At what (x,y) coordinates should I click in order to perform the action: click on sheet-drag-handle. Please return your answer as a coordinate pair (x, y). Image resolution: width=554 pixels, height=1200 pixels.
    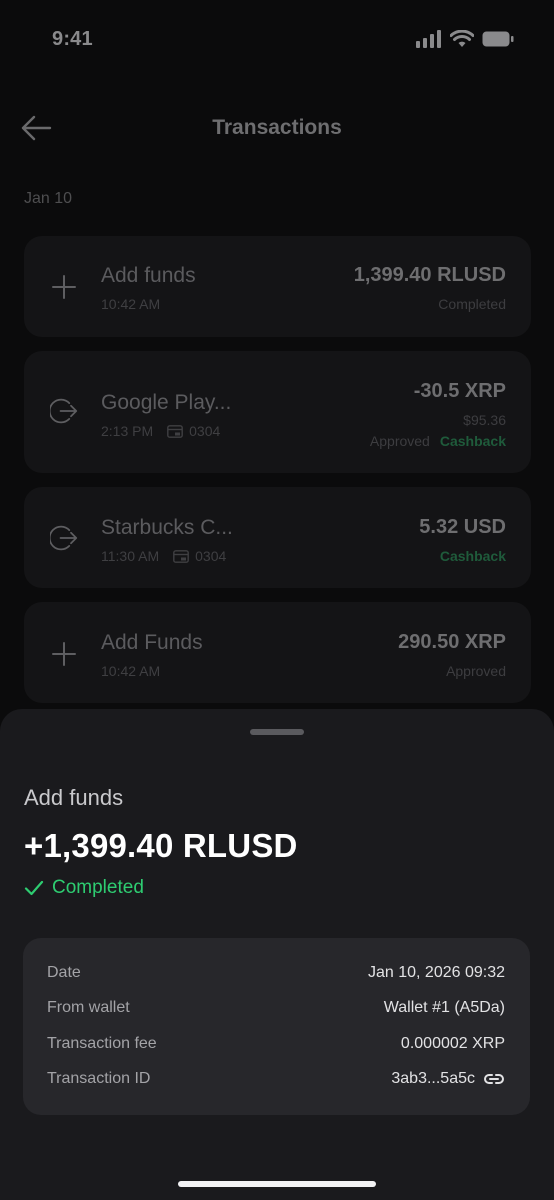
    Looking at the image, I should click on (277, 732).